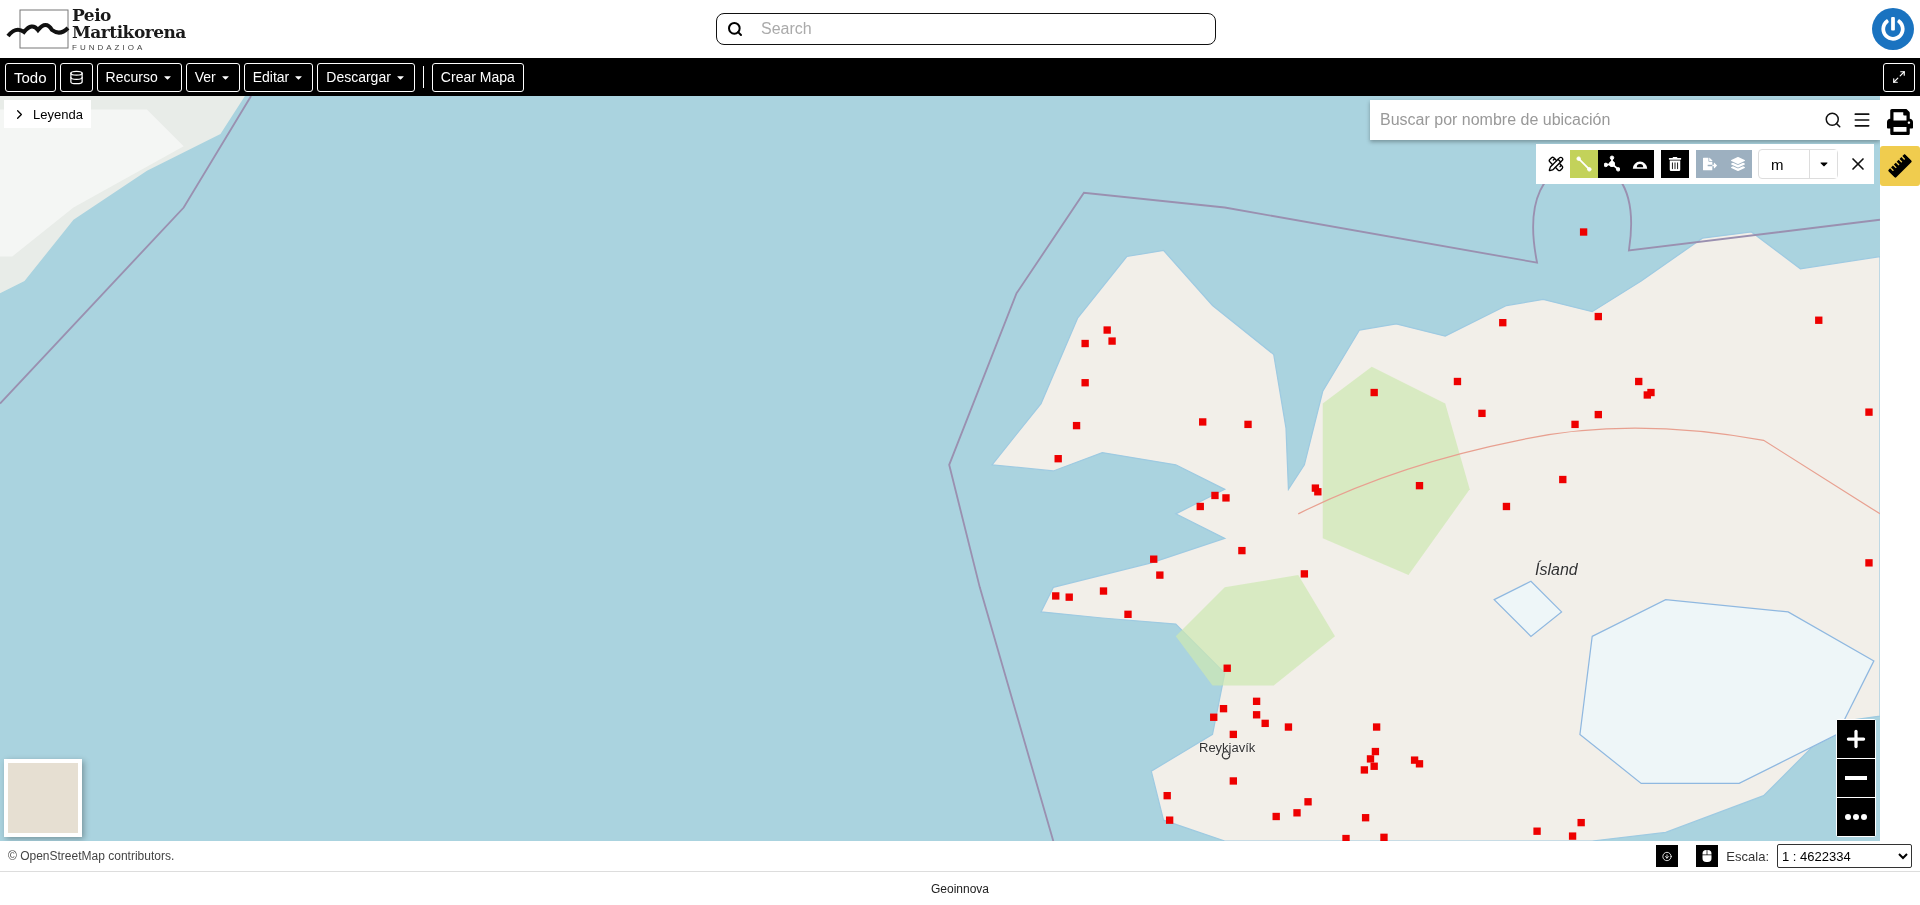 This screenshot has height=905, width=1920. I want to click on layers-button, so click(76, 77).